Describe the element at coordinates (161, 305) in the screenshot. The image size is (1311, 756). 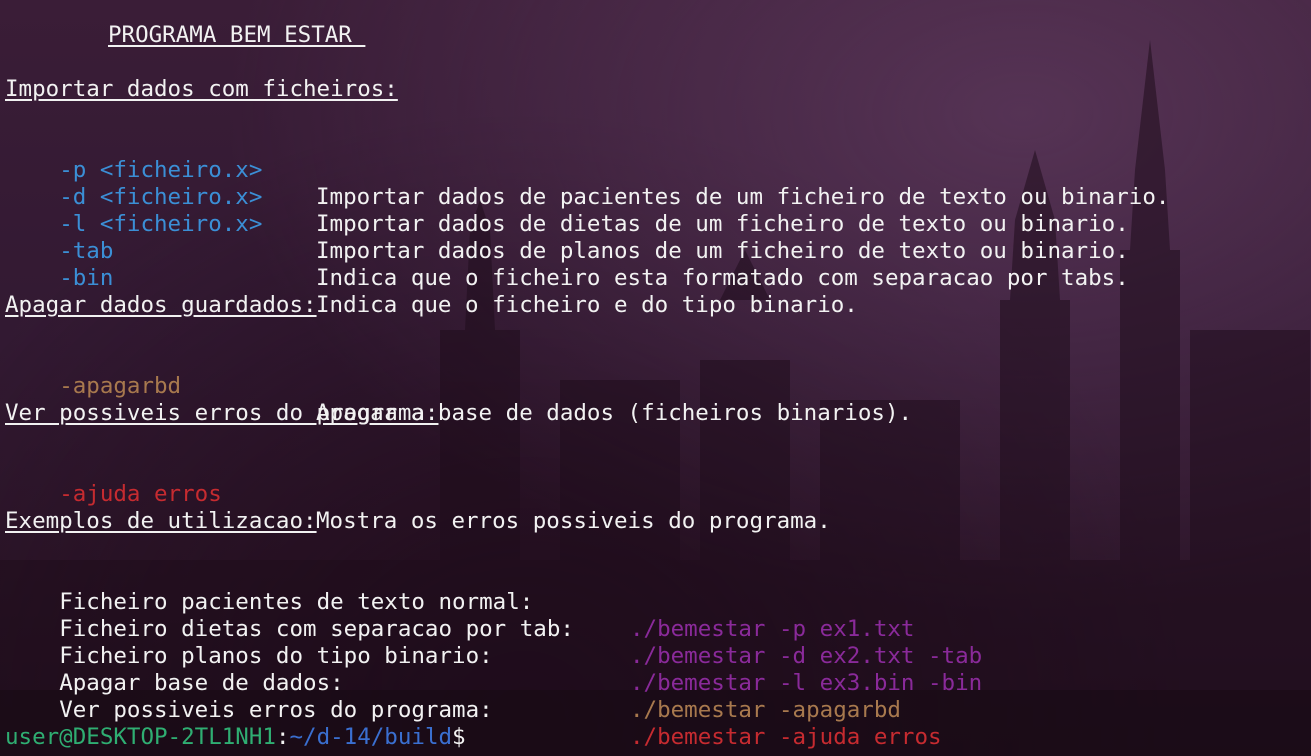
I see `delete-heading: Apagar dados guardados:` at that location.